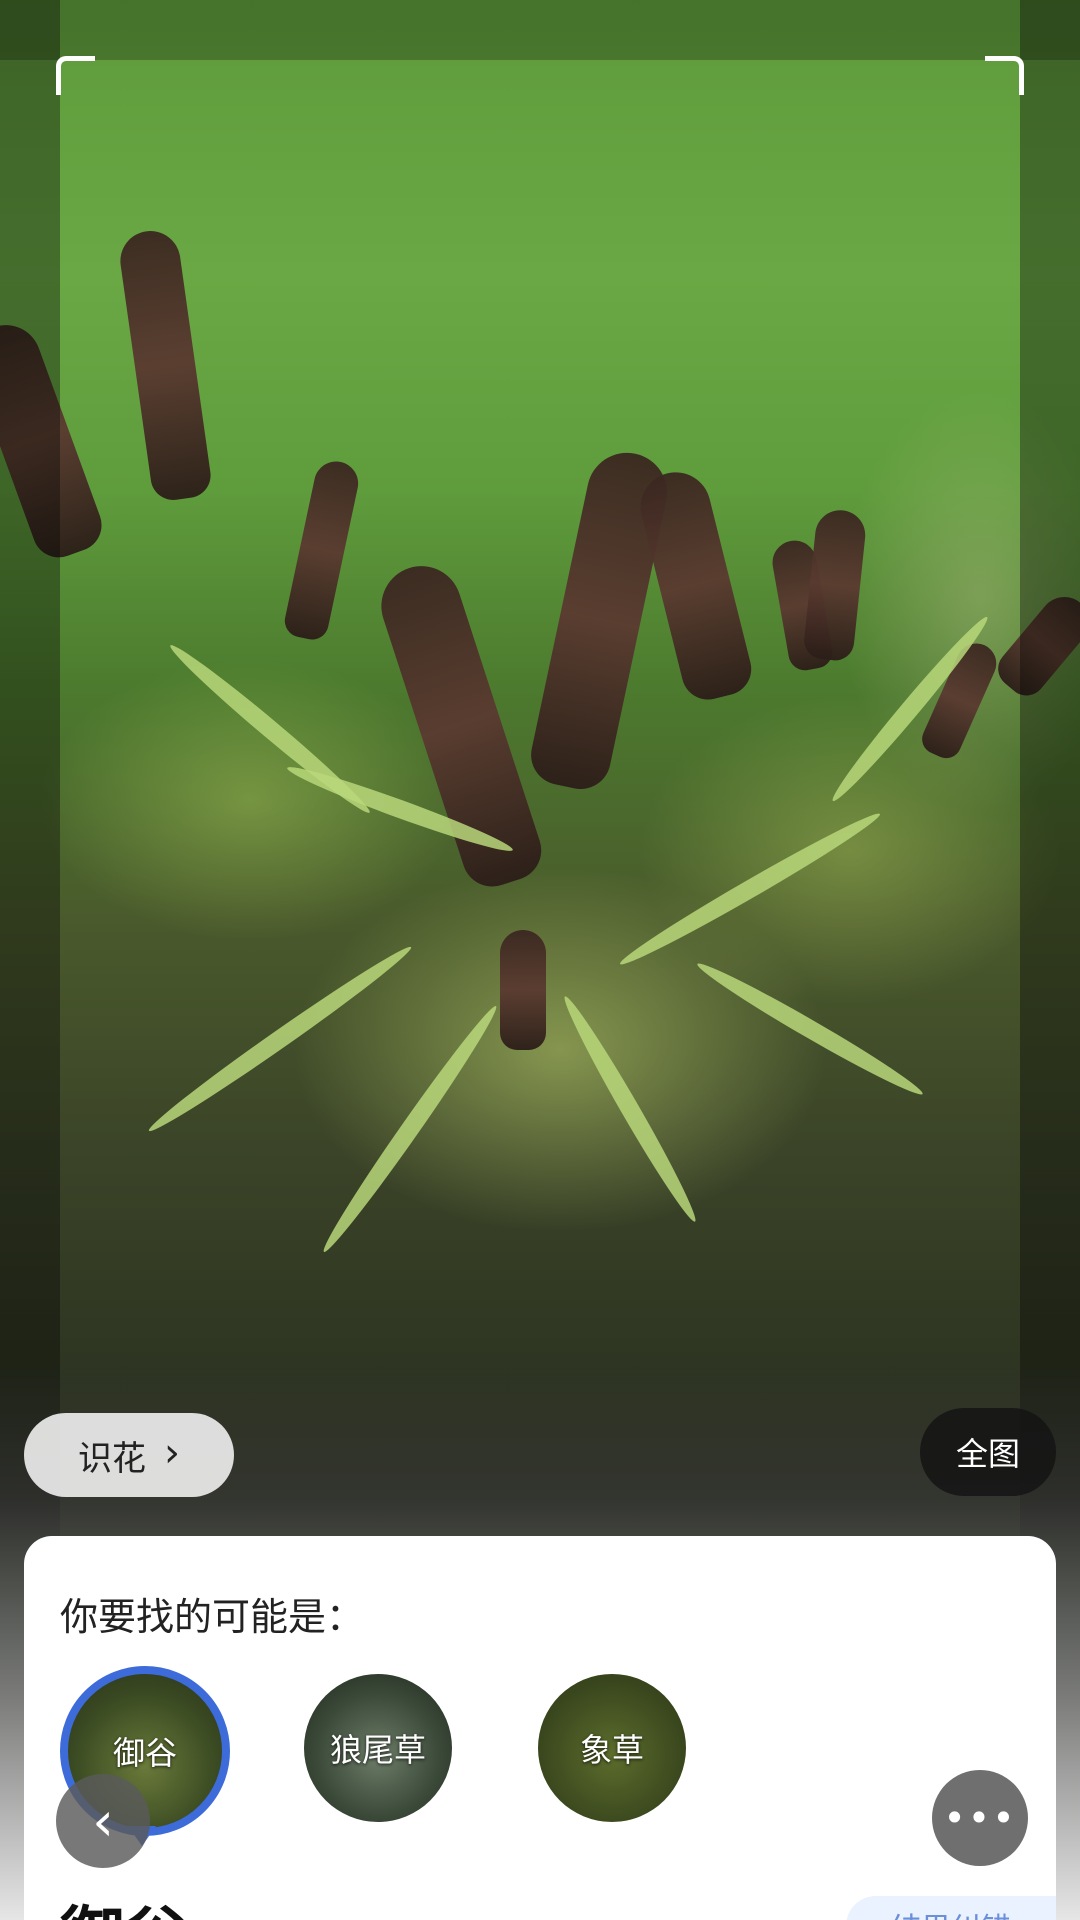 This screenshot has width=1080, height=1920. I want to click on candidate-label: 狼尾草, so click(377, 1750).